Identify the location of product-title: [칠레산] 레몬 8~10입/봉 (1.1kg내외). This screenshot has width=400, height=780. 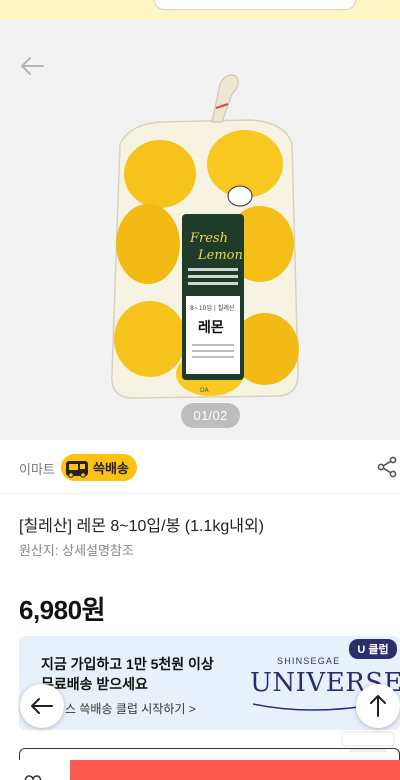
(141, 526).